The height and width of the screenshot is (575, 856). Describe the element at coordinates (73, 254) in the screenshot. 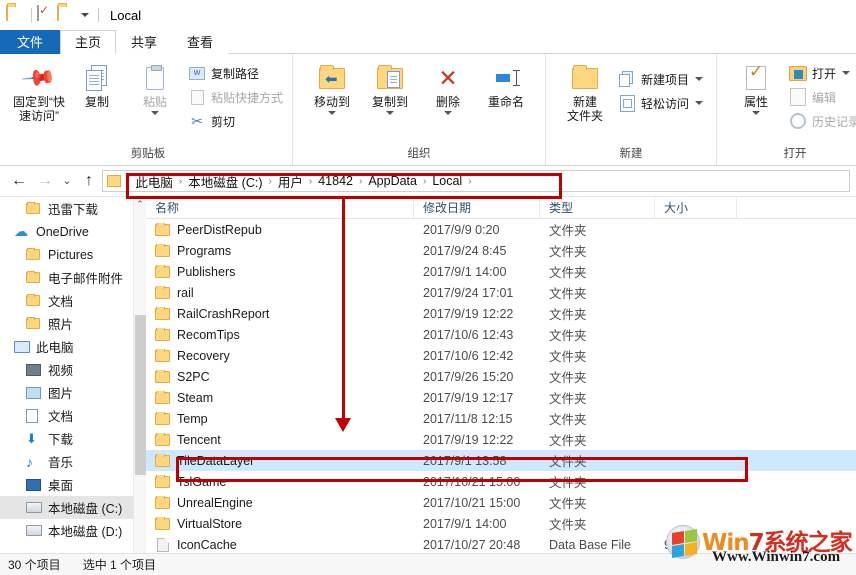

I see `sidebar-item-2: Pictures` at that location.